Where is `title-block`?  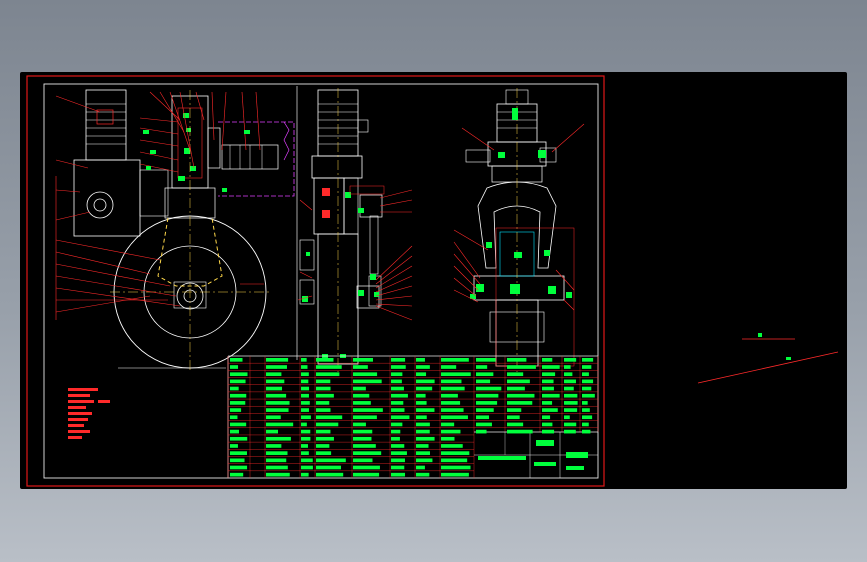 title-block is located at coordinates (413, 416).